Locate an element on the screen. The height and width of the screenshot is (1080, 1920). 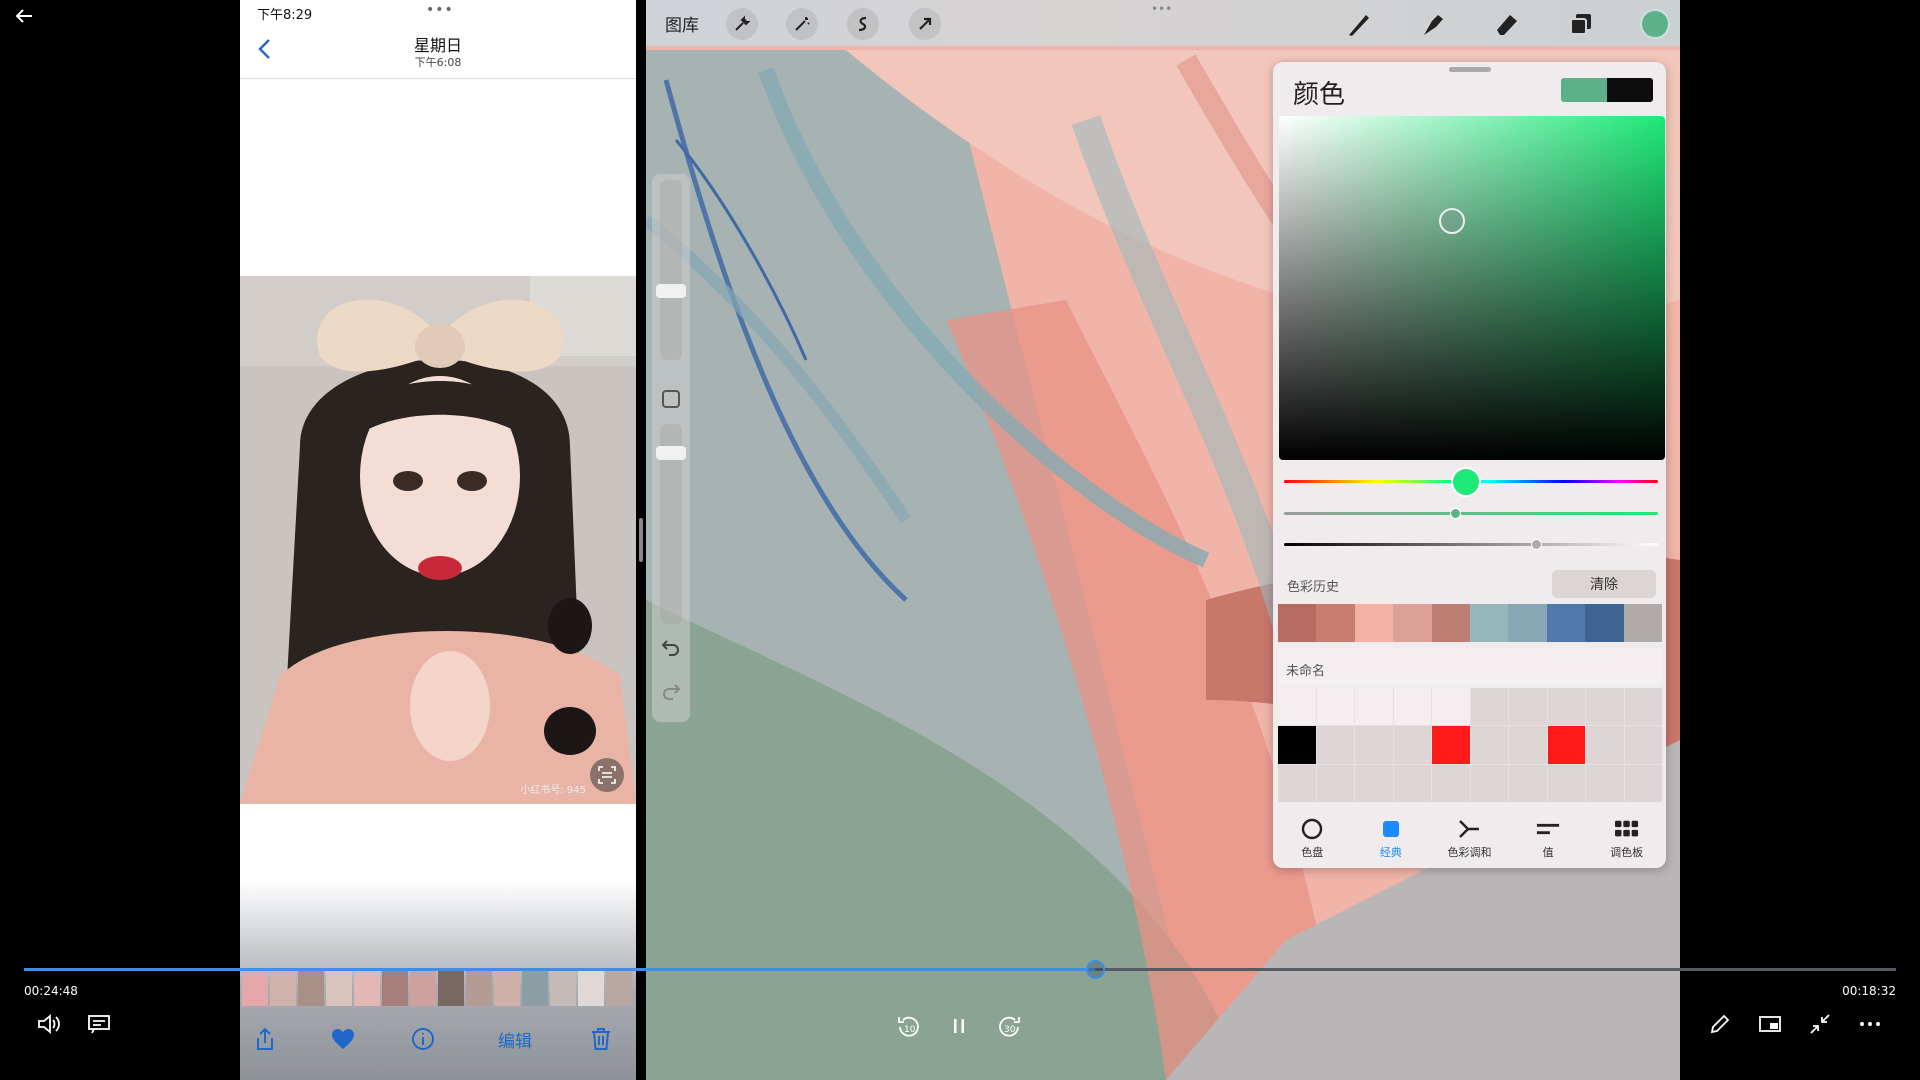
reference-photo: 小红书号: 945 is located at coordinates (438, 540).